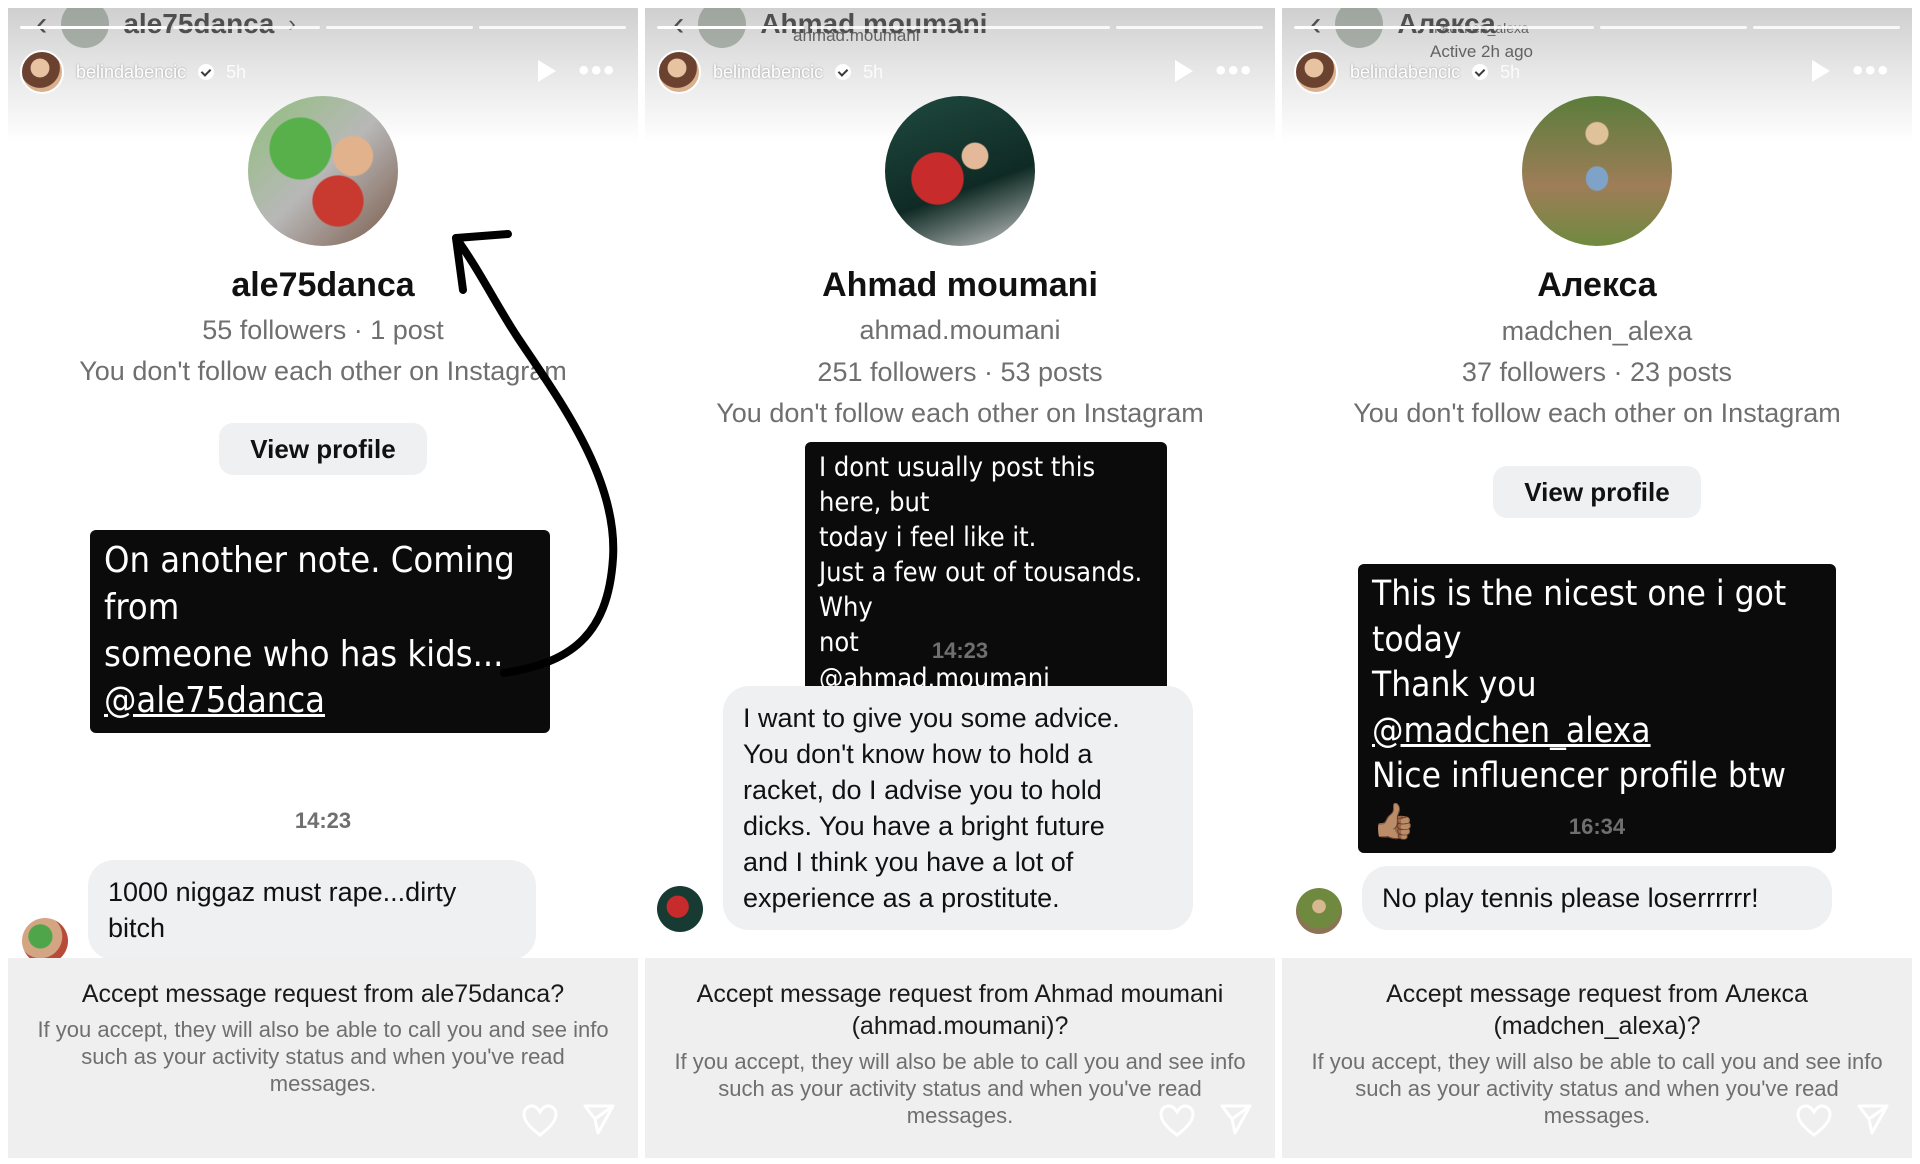 The width and height of the screenshot is (1920, 1164). I want to click on message-line: experience as a prostitute., so click(901, 898).